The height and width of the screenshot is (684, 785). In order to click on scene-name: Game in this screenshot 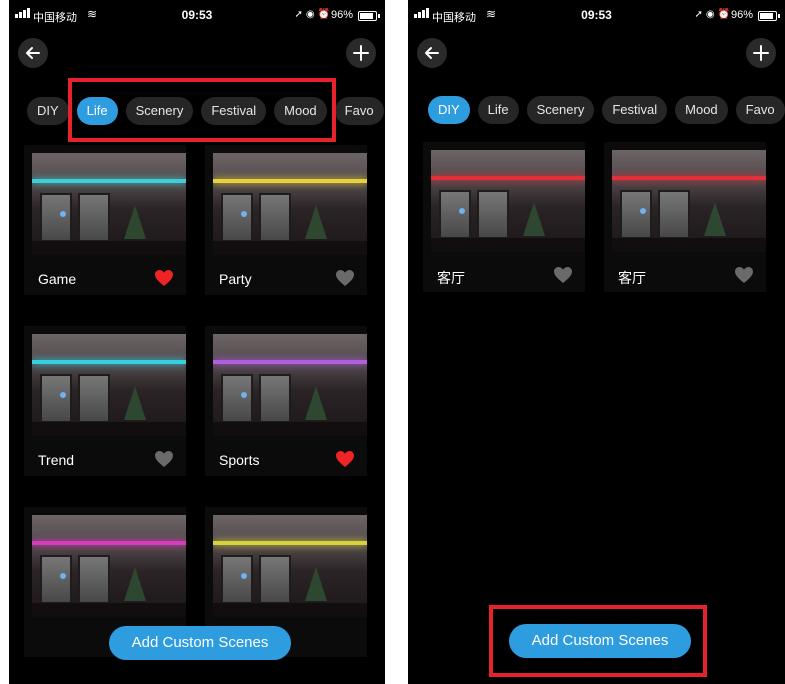, I will do `click(57, 279)`.